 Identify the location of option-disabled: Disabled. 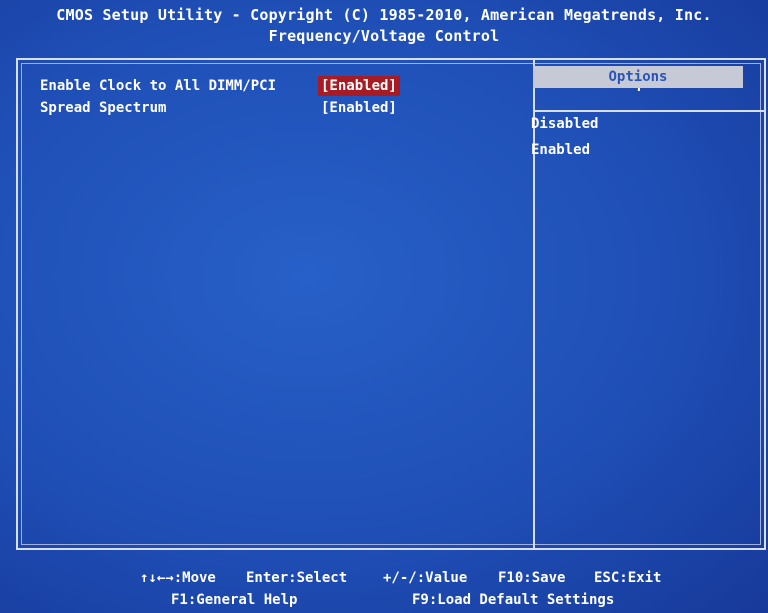
(564, 124).